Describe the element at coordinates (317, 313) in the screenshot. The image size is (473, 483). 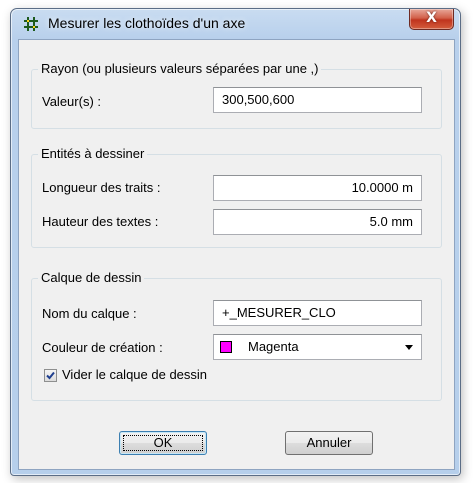
I see `nom-calque-input: +_MESURER_CLO` at that location.